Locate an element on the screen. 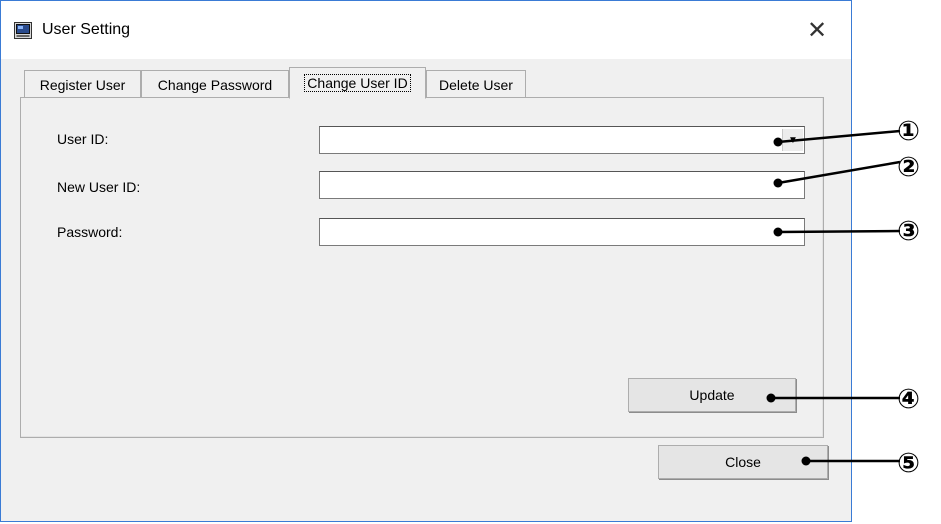  tab-change-user-id: Change User ID is located at coordinates (357, 83).